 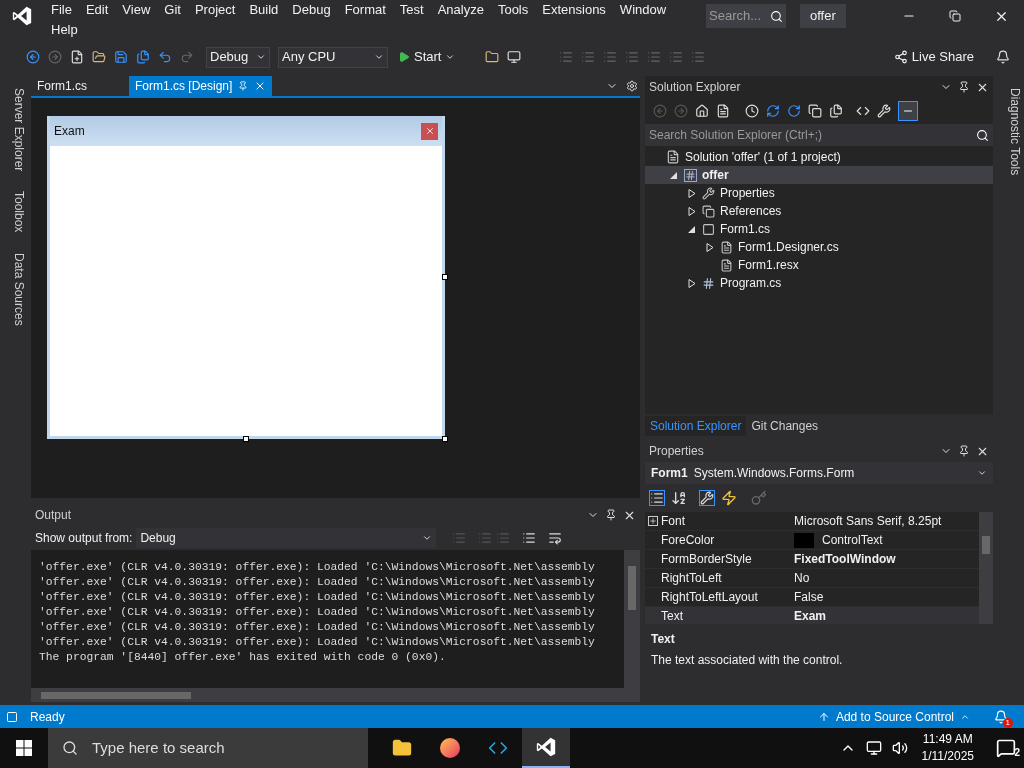 What do you see at coordinates (121, 57) in the screenshot?
I see `save-icon` at bounding box center [121, 57].